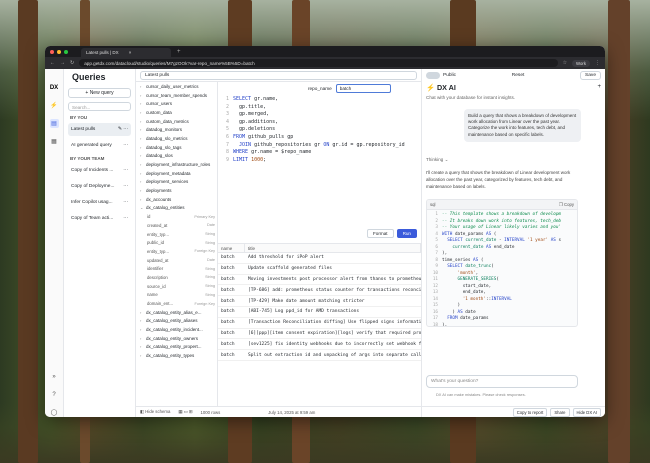  Describe the element at coordinates (52, 63) in the screenshot. I see `back-icon: ←` at that location.